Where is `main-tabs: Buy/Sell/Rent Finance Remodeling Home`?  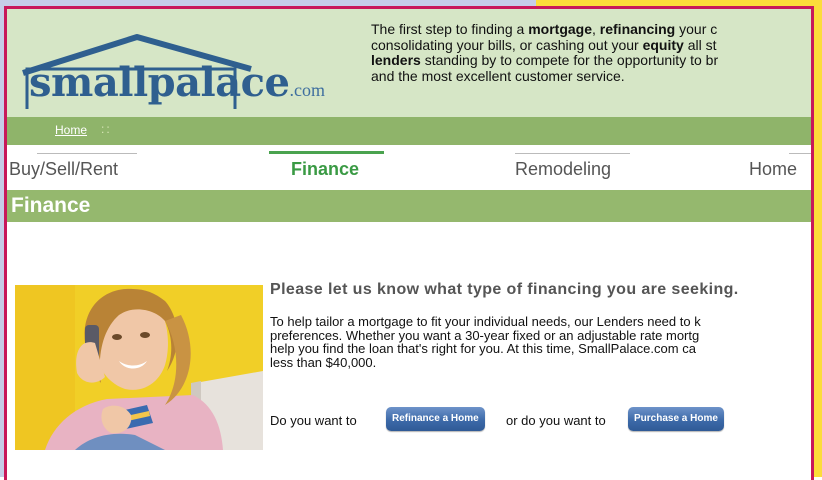 main-tabs: Buy/Sell/Rent Finance Remodeling Home is located at coordinates (409, 167).